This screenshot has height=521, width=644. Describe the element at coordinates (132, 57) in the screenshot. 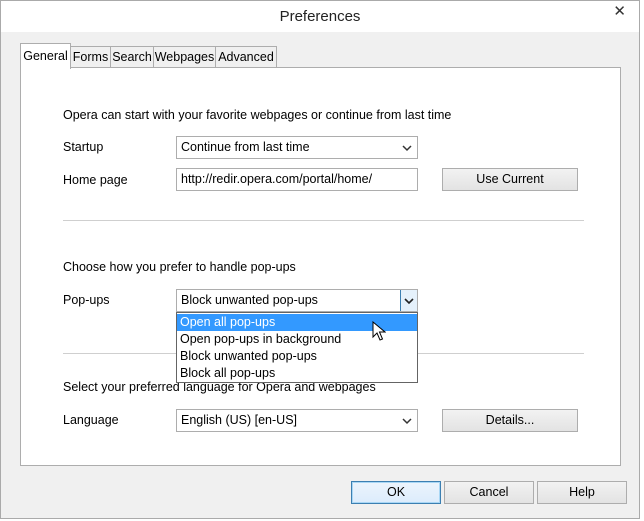

I see `tab-search: Search` at that location.